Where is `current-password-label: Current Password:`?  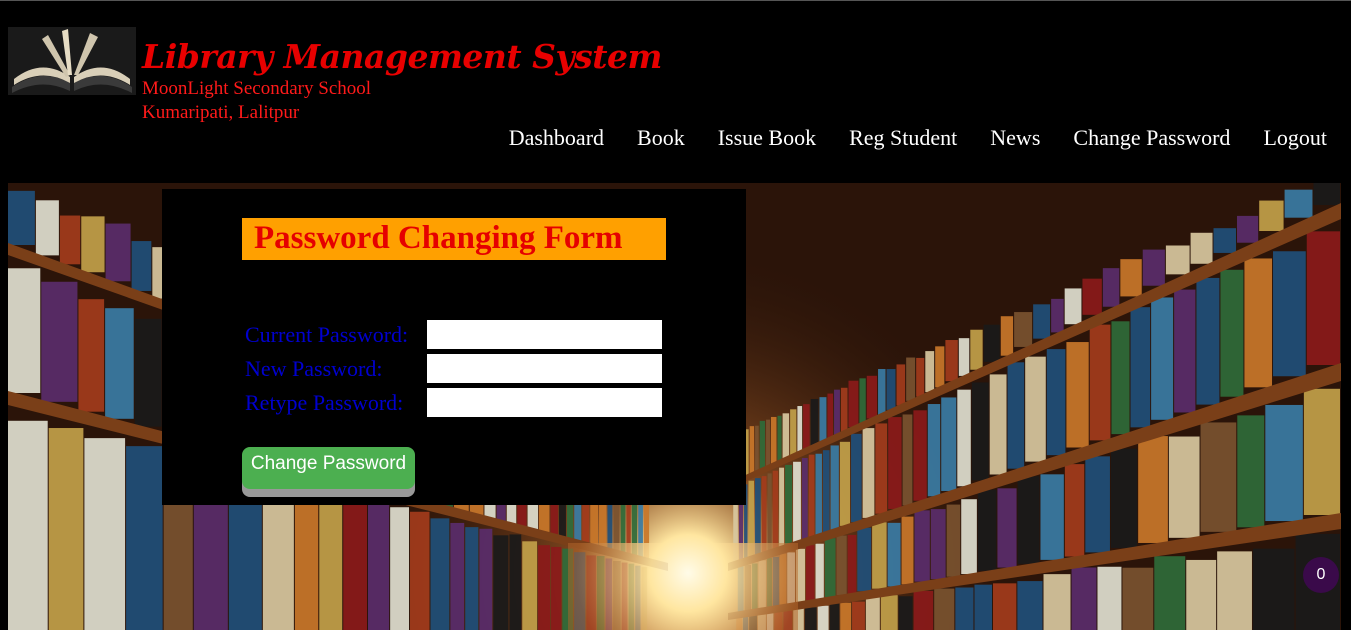
current-password-label: Current Password: is located at coordinates (327, 334).